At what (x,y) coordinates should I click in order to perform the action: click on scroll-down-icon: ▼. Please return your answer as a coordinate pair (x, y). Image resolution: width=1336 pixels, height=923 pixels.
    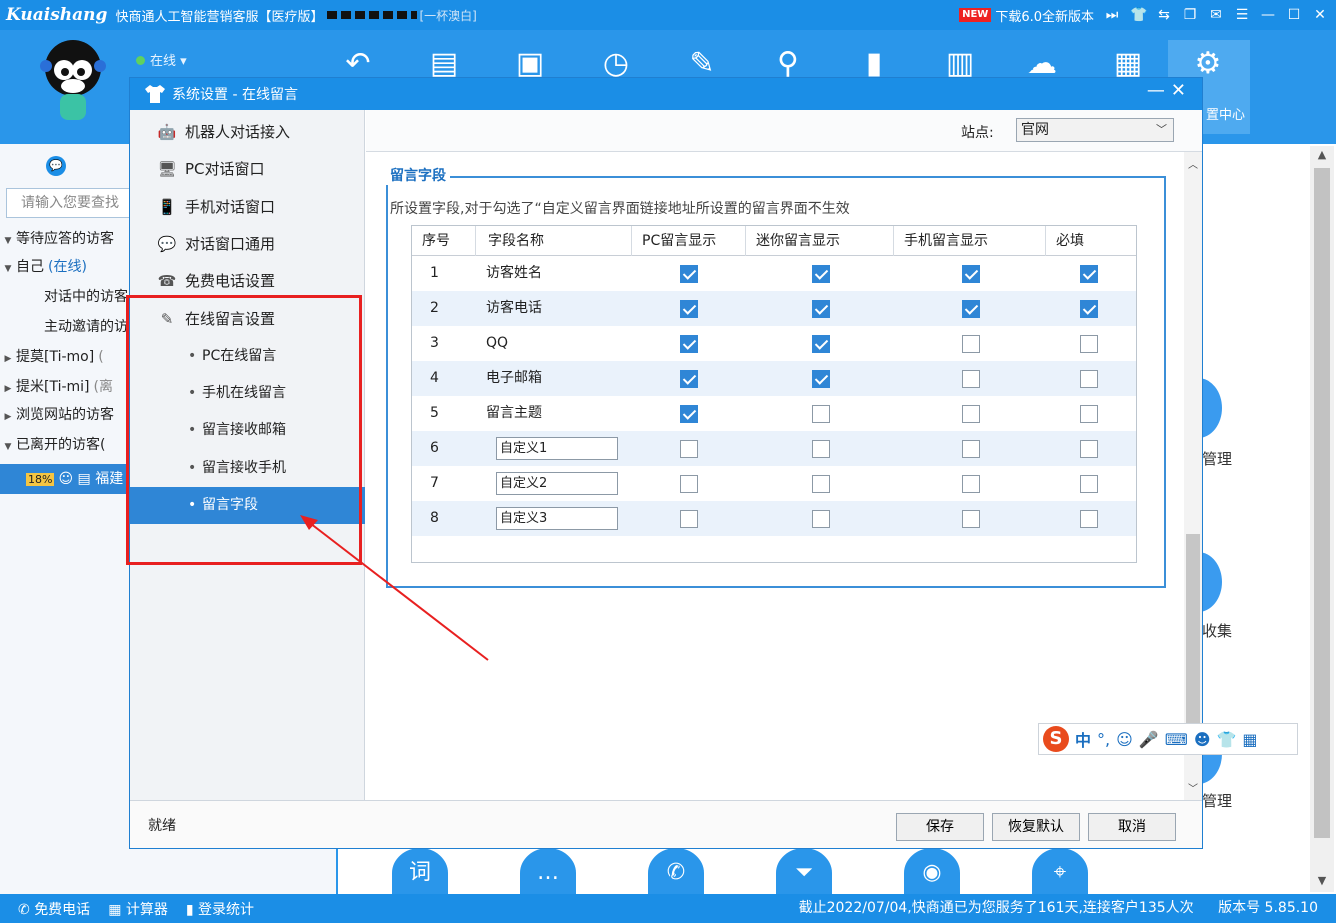
    Looking at the image, I should click on (1322, 880).